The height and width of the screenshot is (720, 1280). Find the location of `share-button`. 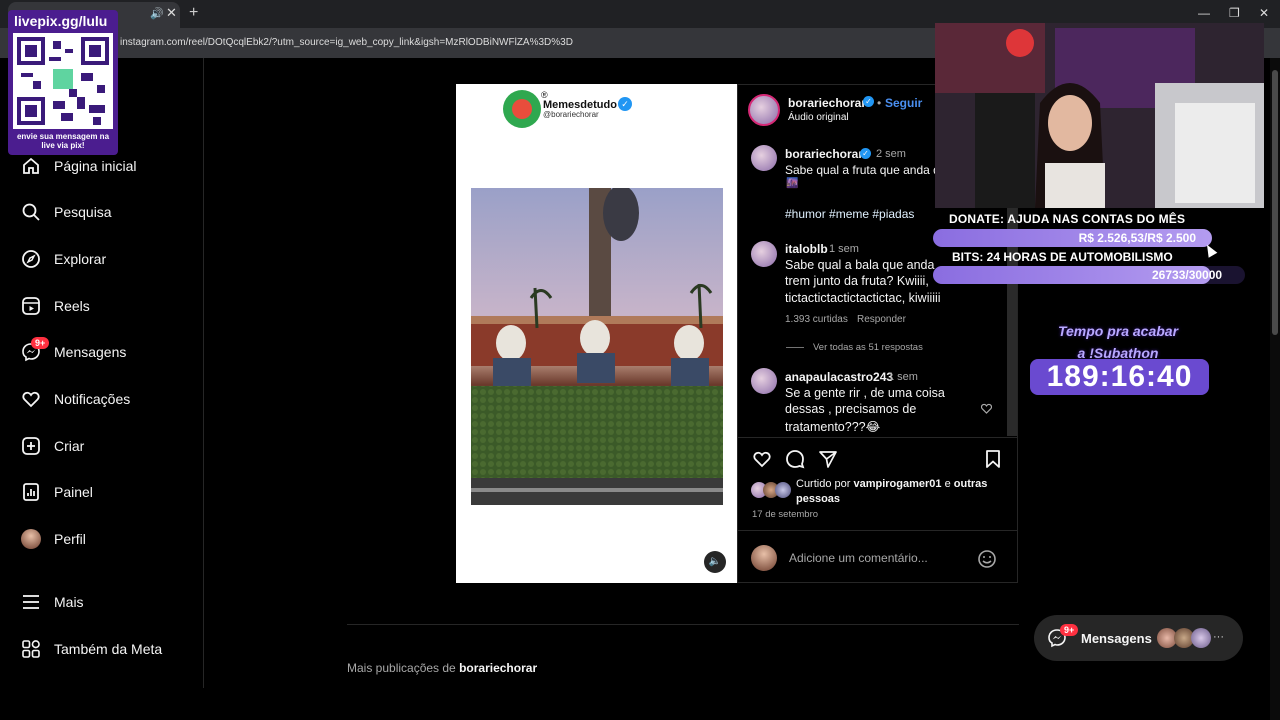

share-button is located at coordinates (828, 461).